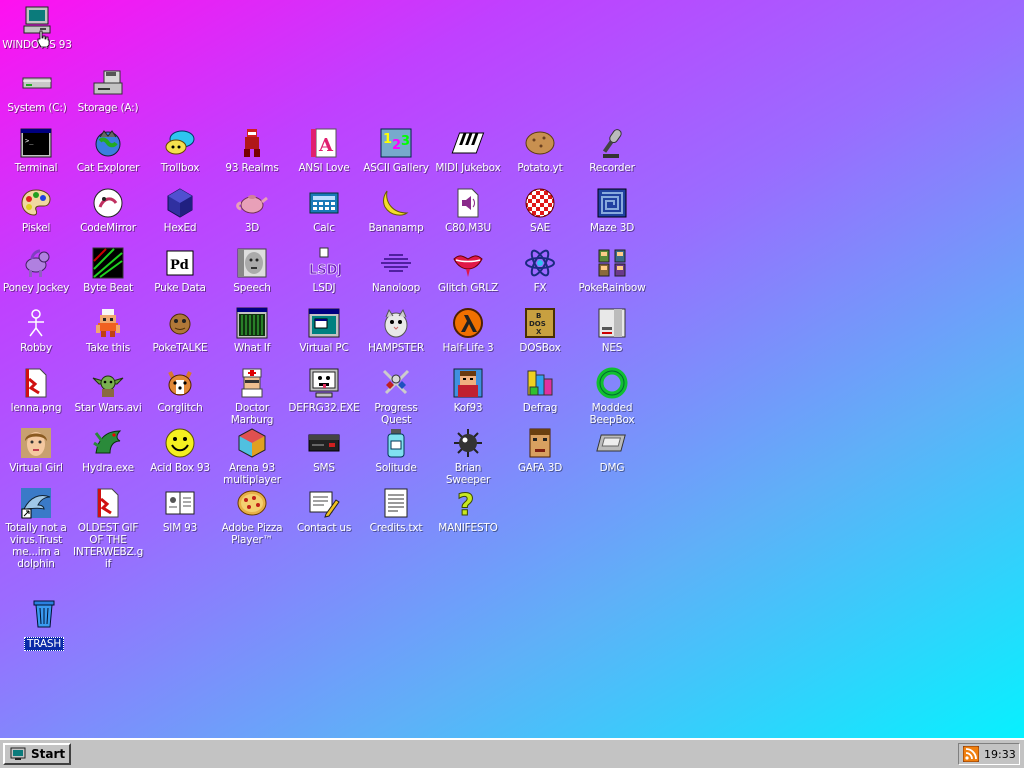 The width and height of the screenshot is (1024, 768). What do you see at coordinates (108, 210) in the screenshot?
I see `desktop-icon-codemirror: CodeMirror` at bounding box center [108, 210].